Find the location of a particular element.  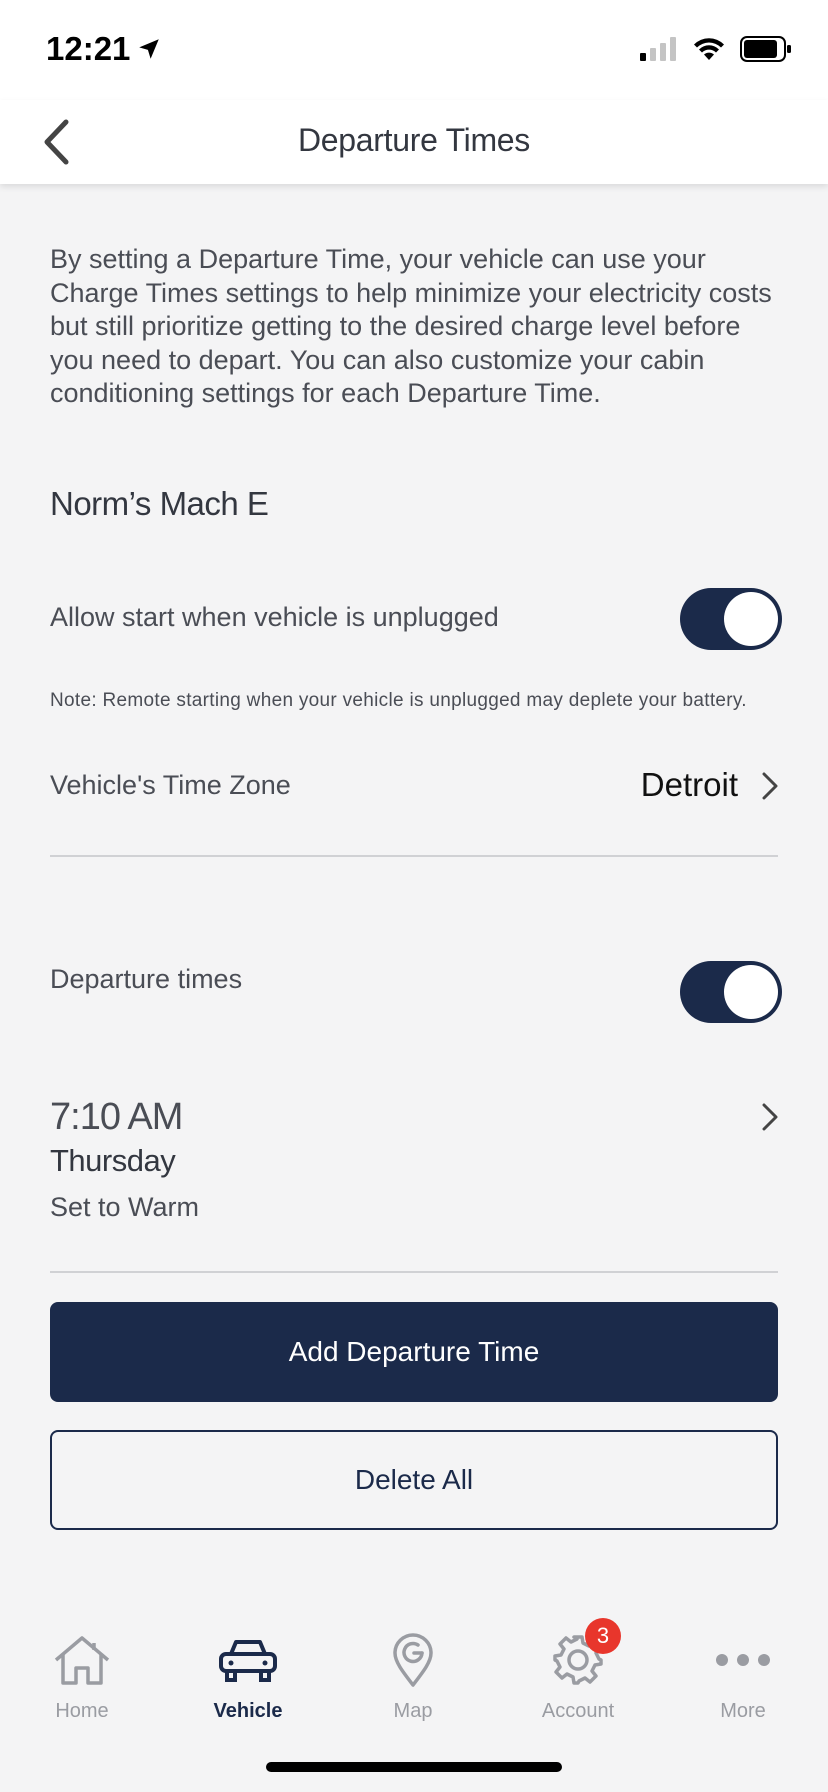

tab-label: Account is located at coordinates (578, 1711).